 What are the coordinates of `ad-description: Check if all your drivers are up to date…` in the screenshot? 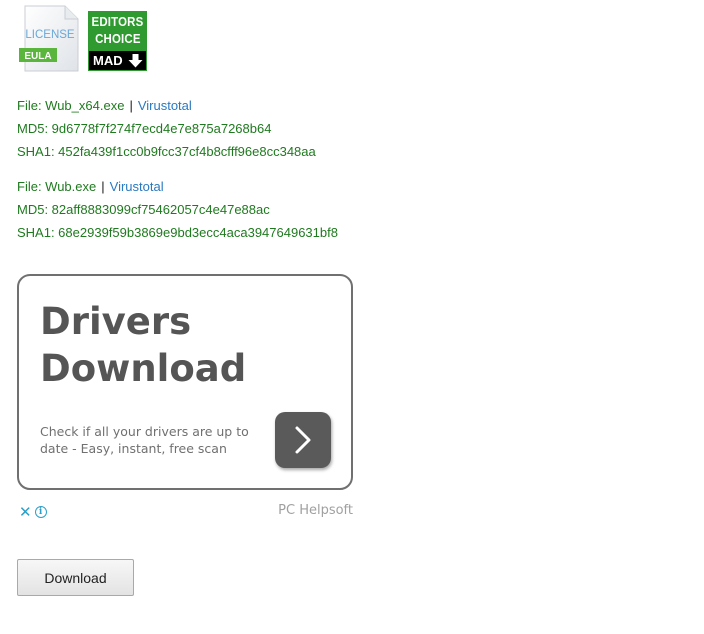 It's located at (144, 440).